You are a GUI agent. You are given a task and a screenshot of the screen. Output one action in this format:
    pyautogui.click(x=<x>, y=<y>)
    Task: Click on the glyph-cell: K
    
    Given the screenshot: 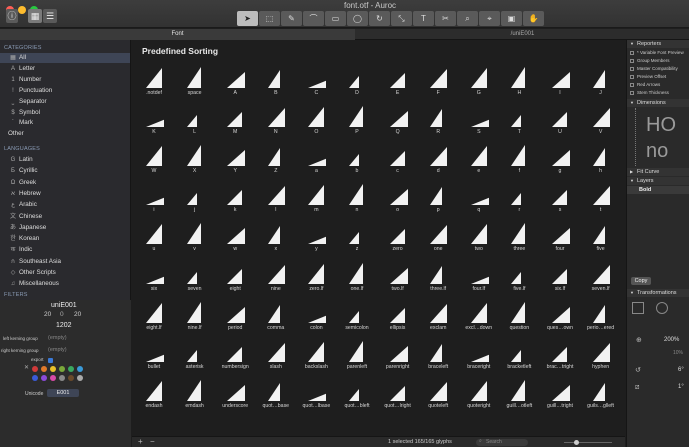 What is the action you would take?
    pyautogui.click(x=154, y=123)
    